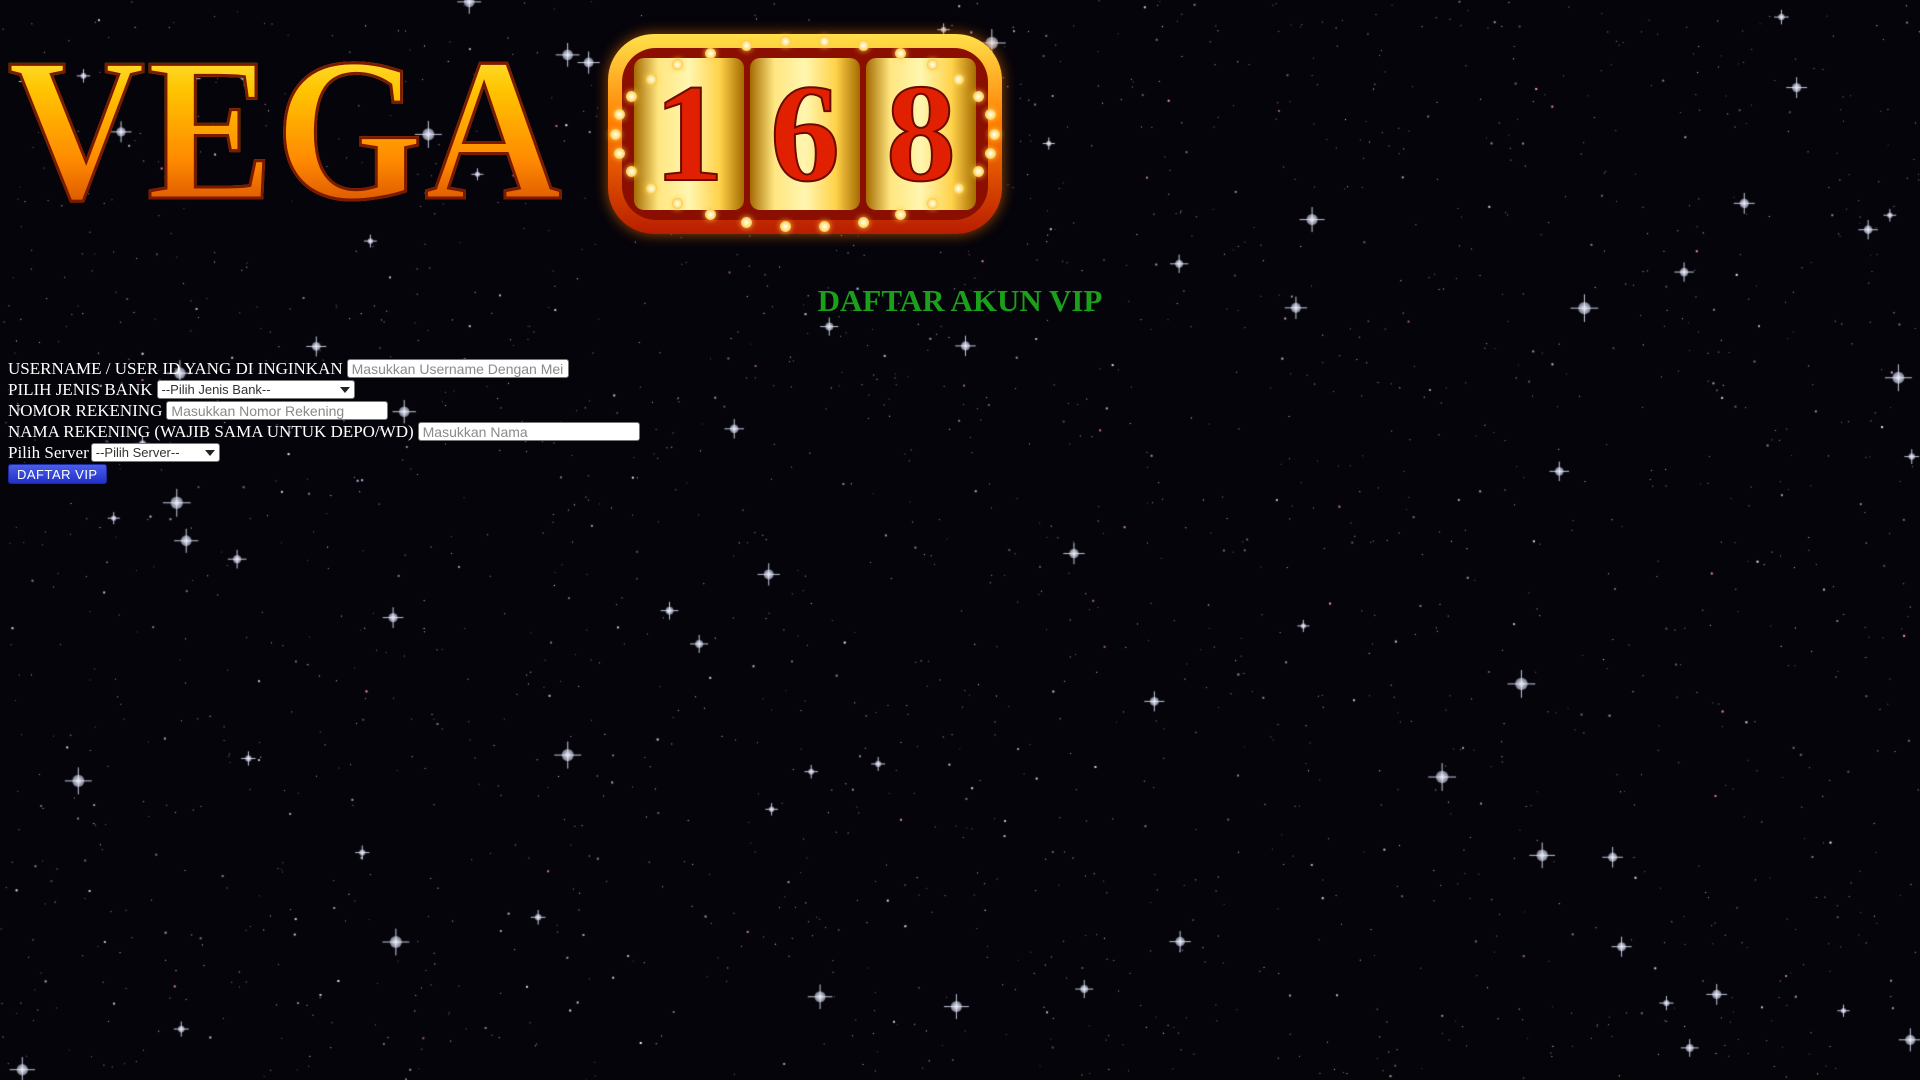  What do you see at coordinates (80, 389) in the screenshot?
I see `bank-label: PILIH JENIS BANK` at bounding box center [80, 389].